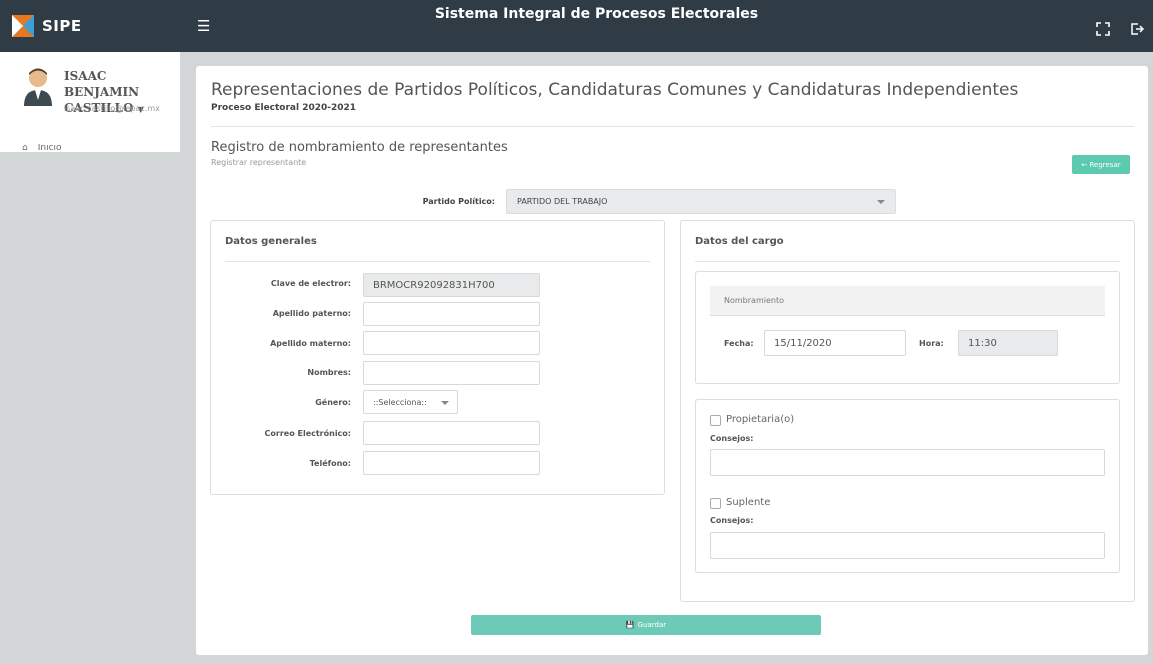 Image resolution: width=1153 pixels, height=664 pixels. Describe the element at coordinates (259, 162) in the screenshot. I see `section-subtitle: Registrar representante` at that location.